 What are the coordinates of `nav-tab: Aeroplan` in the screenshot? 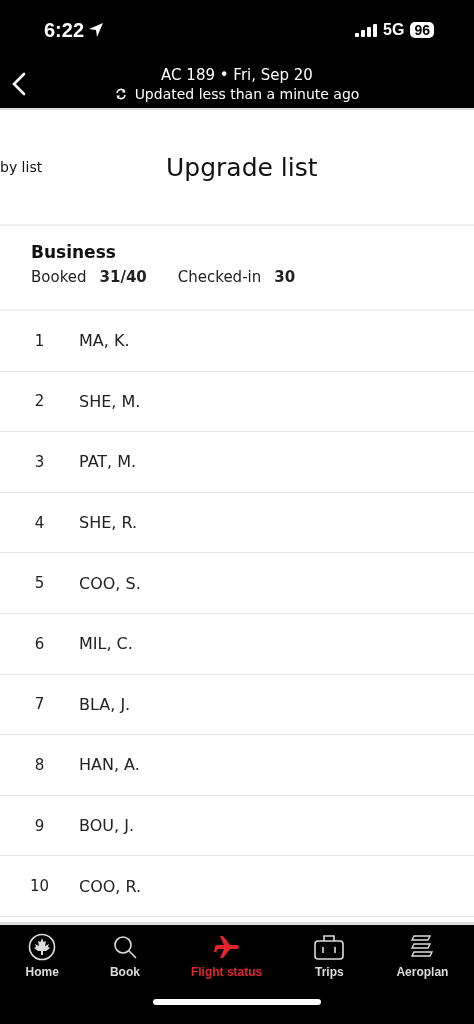 It's located at (422, 956).